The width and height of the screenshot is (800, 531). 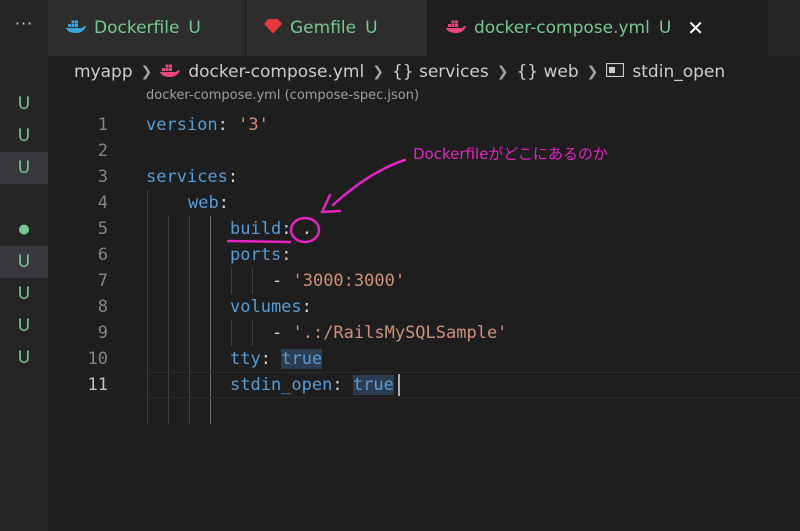 I want to click on annotation-drawing, so click(x=316, y=201).